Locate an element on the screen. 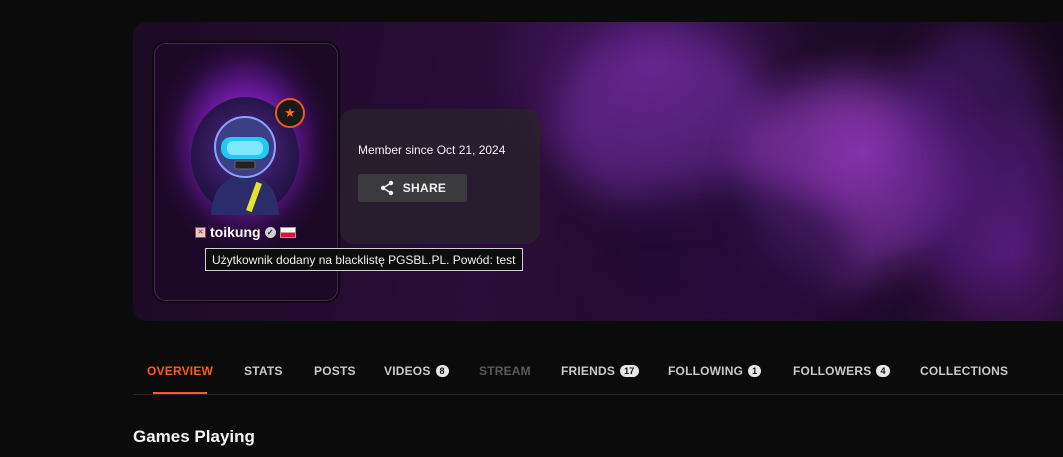 Image resolution: width=1063 pixels, height=457 pixels. verified-icon: ✓ is located at coordinates (270, 232).